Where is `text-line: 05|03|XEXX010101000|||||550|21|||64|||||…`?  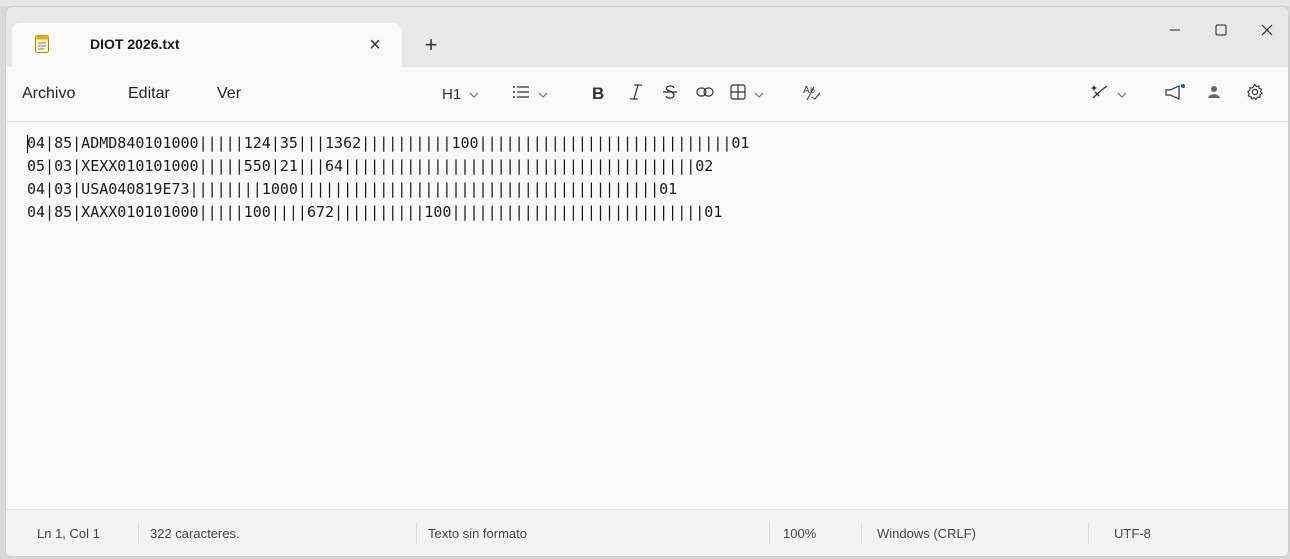 text-line: 05|03|XEXX010101000|||||550|21|||64|||||… is located at coordinates (370, 166).